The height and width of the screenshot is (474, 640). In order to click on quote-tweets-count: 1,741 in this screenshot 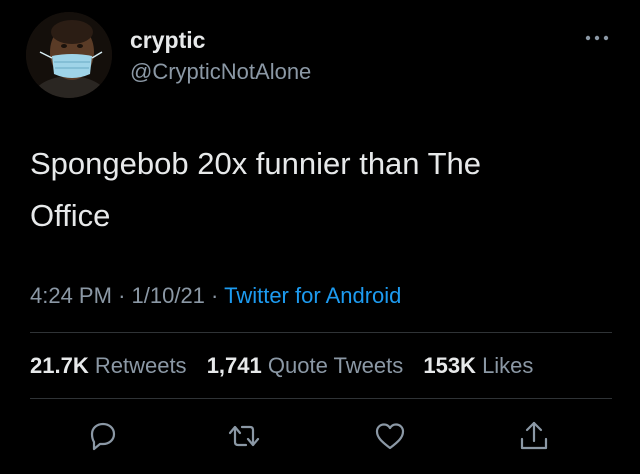, I will do `click(234, 365)`.